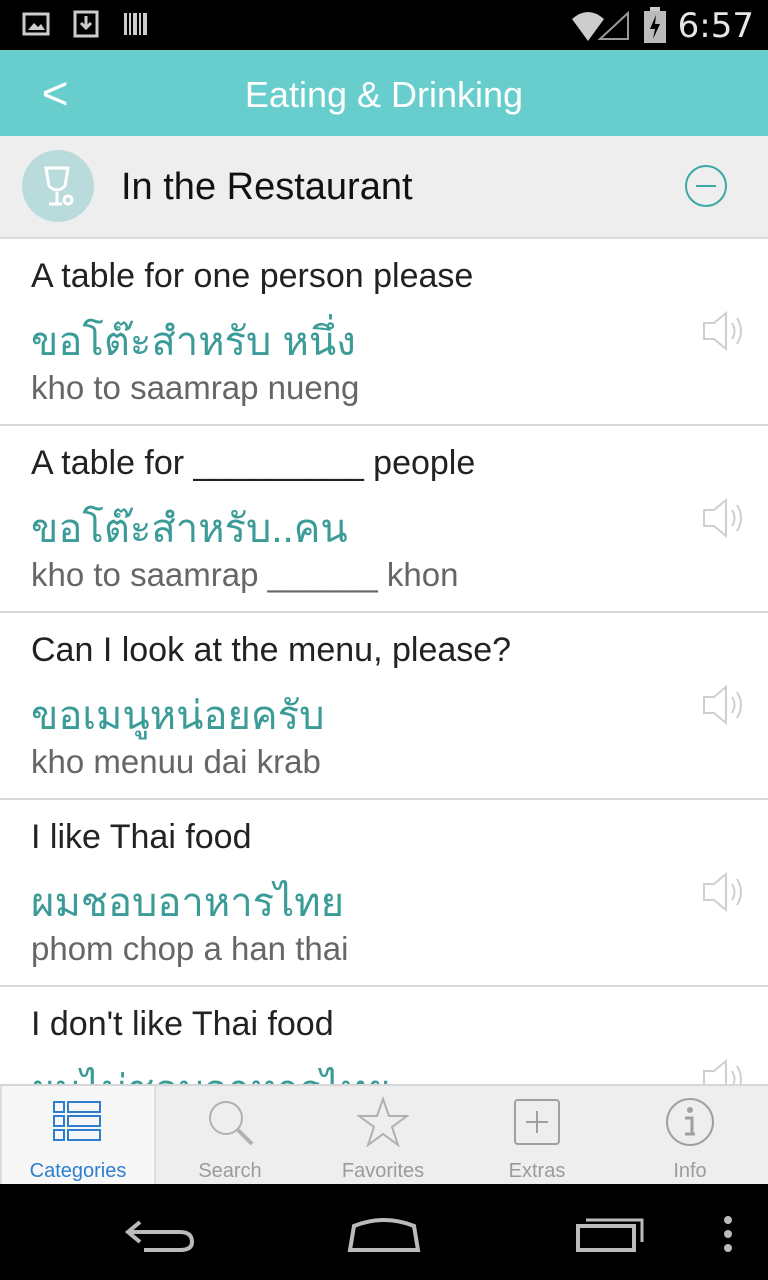 This screenshot has height=1280, width=768. I want to click on collapse-minus-icon, so click(706, 186).